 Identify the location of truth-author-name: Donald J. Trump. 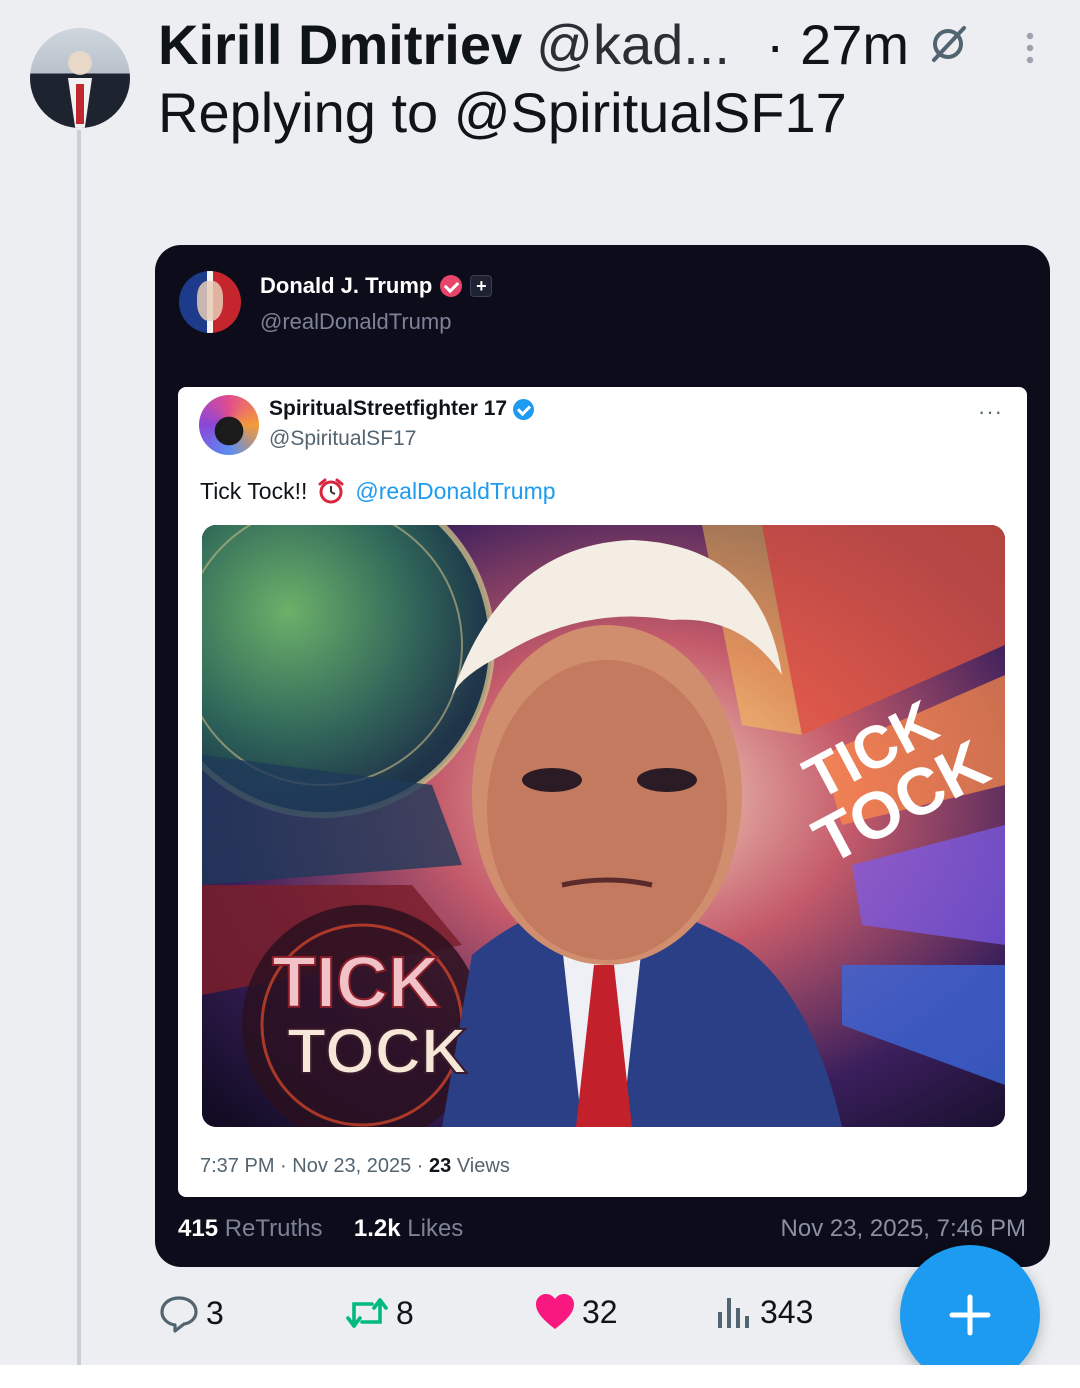
(346, 285).